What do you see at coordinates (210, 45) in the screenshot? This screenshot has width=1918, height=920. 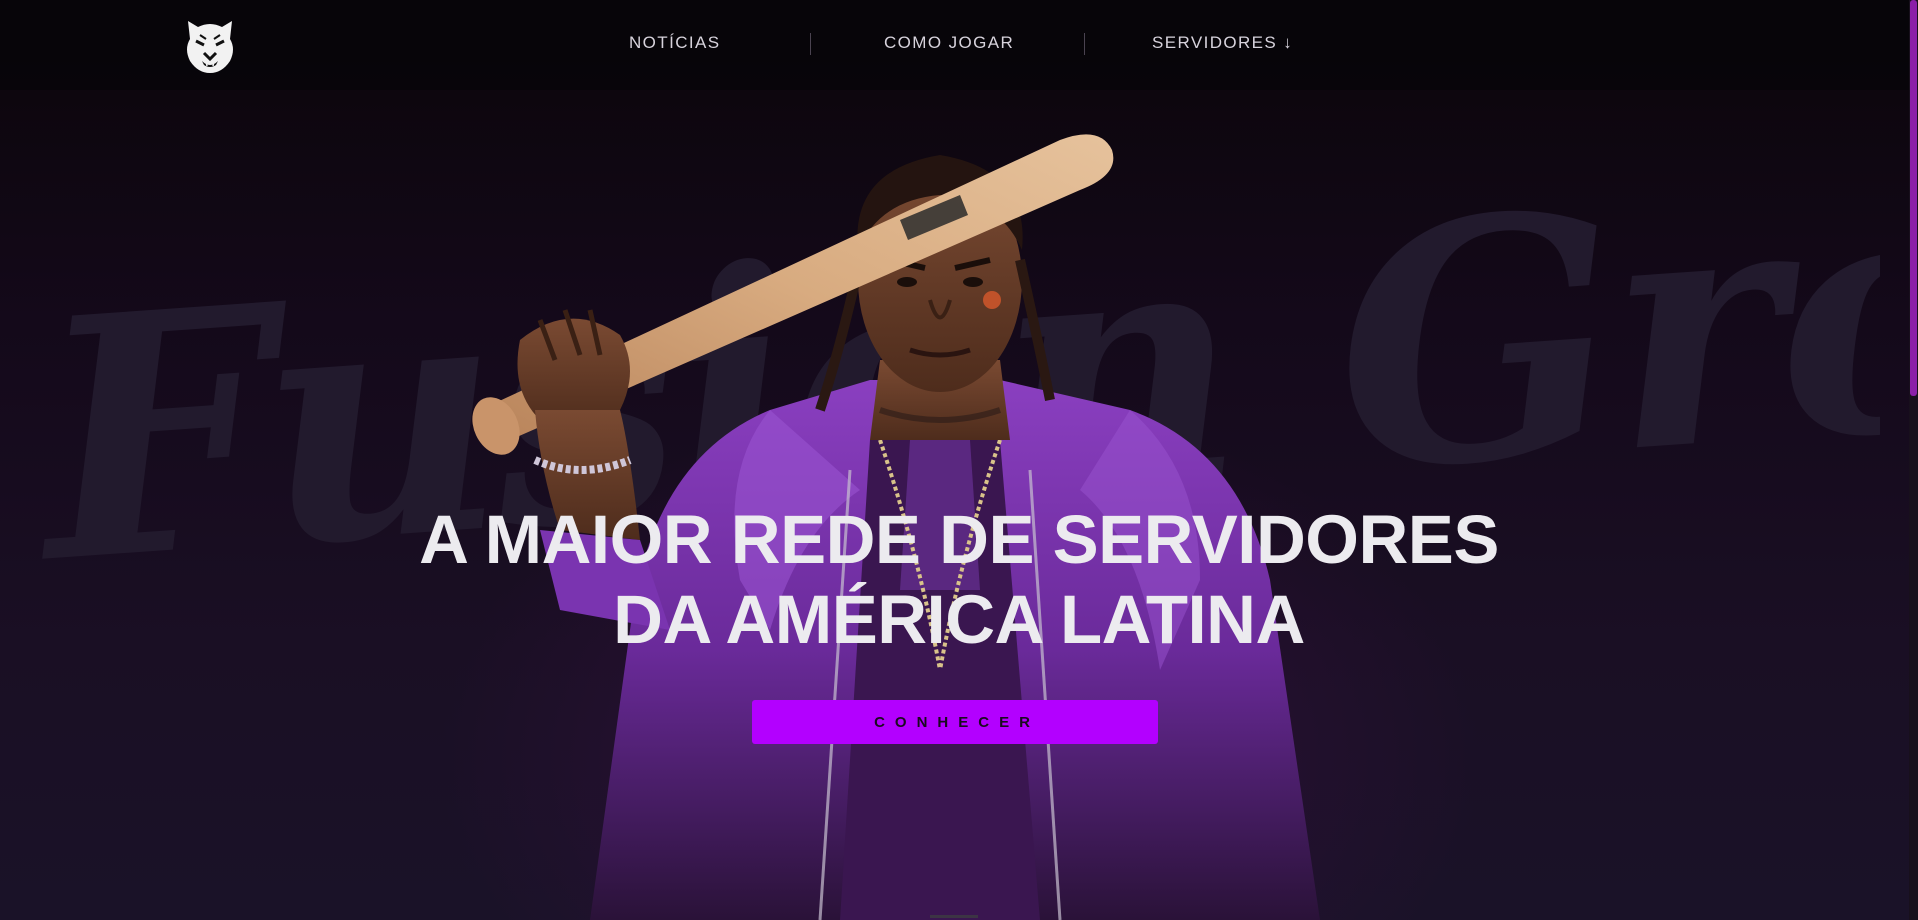 I see `tiger-head-icon` at bounding box center [210, 45].